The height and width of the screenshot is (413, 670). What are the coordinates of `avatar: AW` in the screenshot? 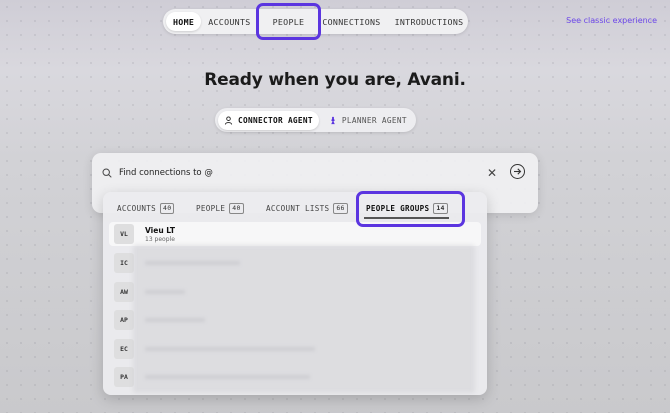 It's located at (124, 291).